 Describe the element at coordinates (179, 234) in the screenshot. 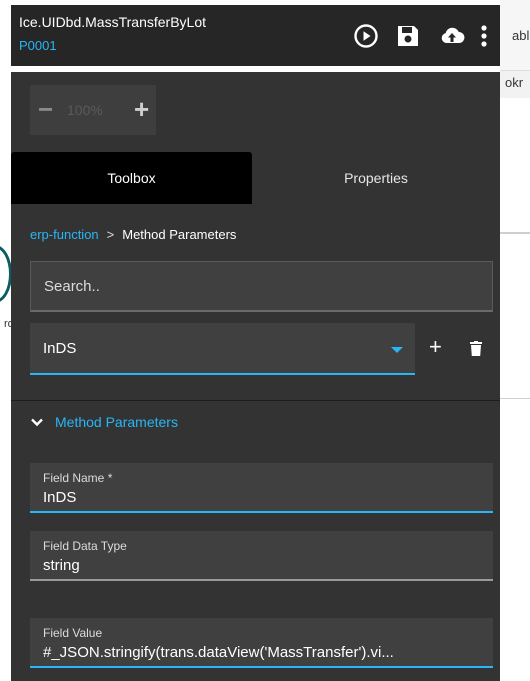

I see `breadcrumb-current: Method Parameters` at that location.